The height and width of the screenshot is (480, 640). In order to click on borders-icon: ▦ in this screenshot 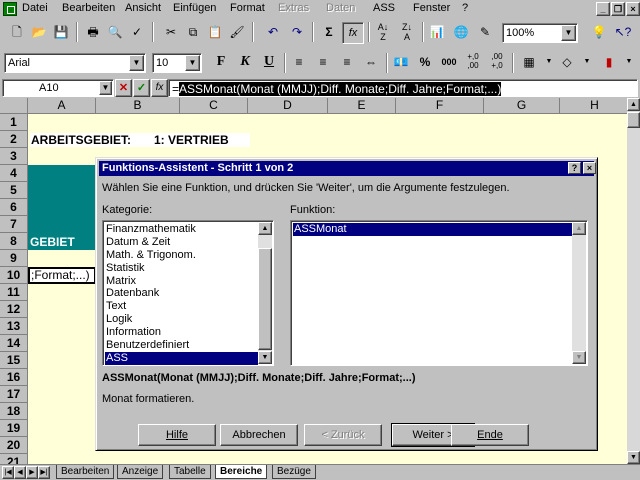, I will do `click(529, 63)`.